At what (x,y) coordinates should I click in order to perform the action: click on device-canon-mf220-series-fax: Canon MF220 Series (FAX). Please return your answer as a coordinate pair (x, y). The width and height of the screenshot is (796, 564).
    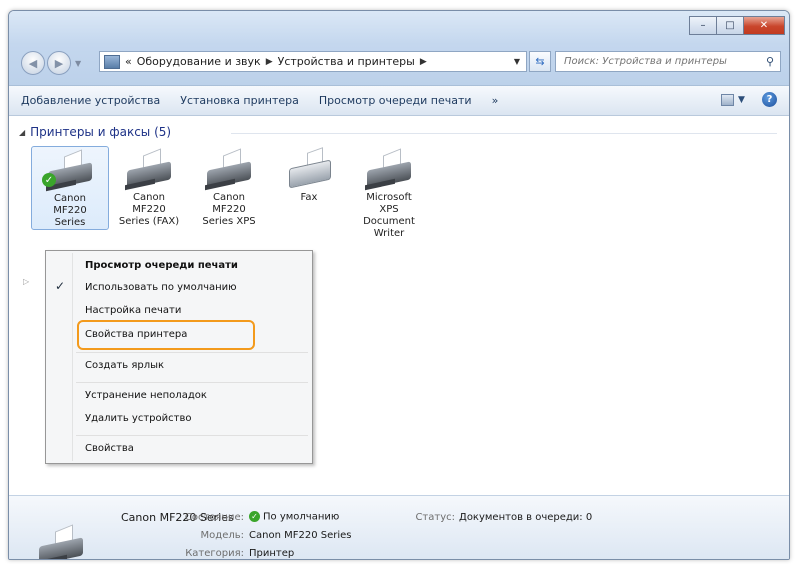
    Looking at the image, I should click on (149, 187).